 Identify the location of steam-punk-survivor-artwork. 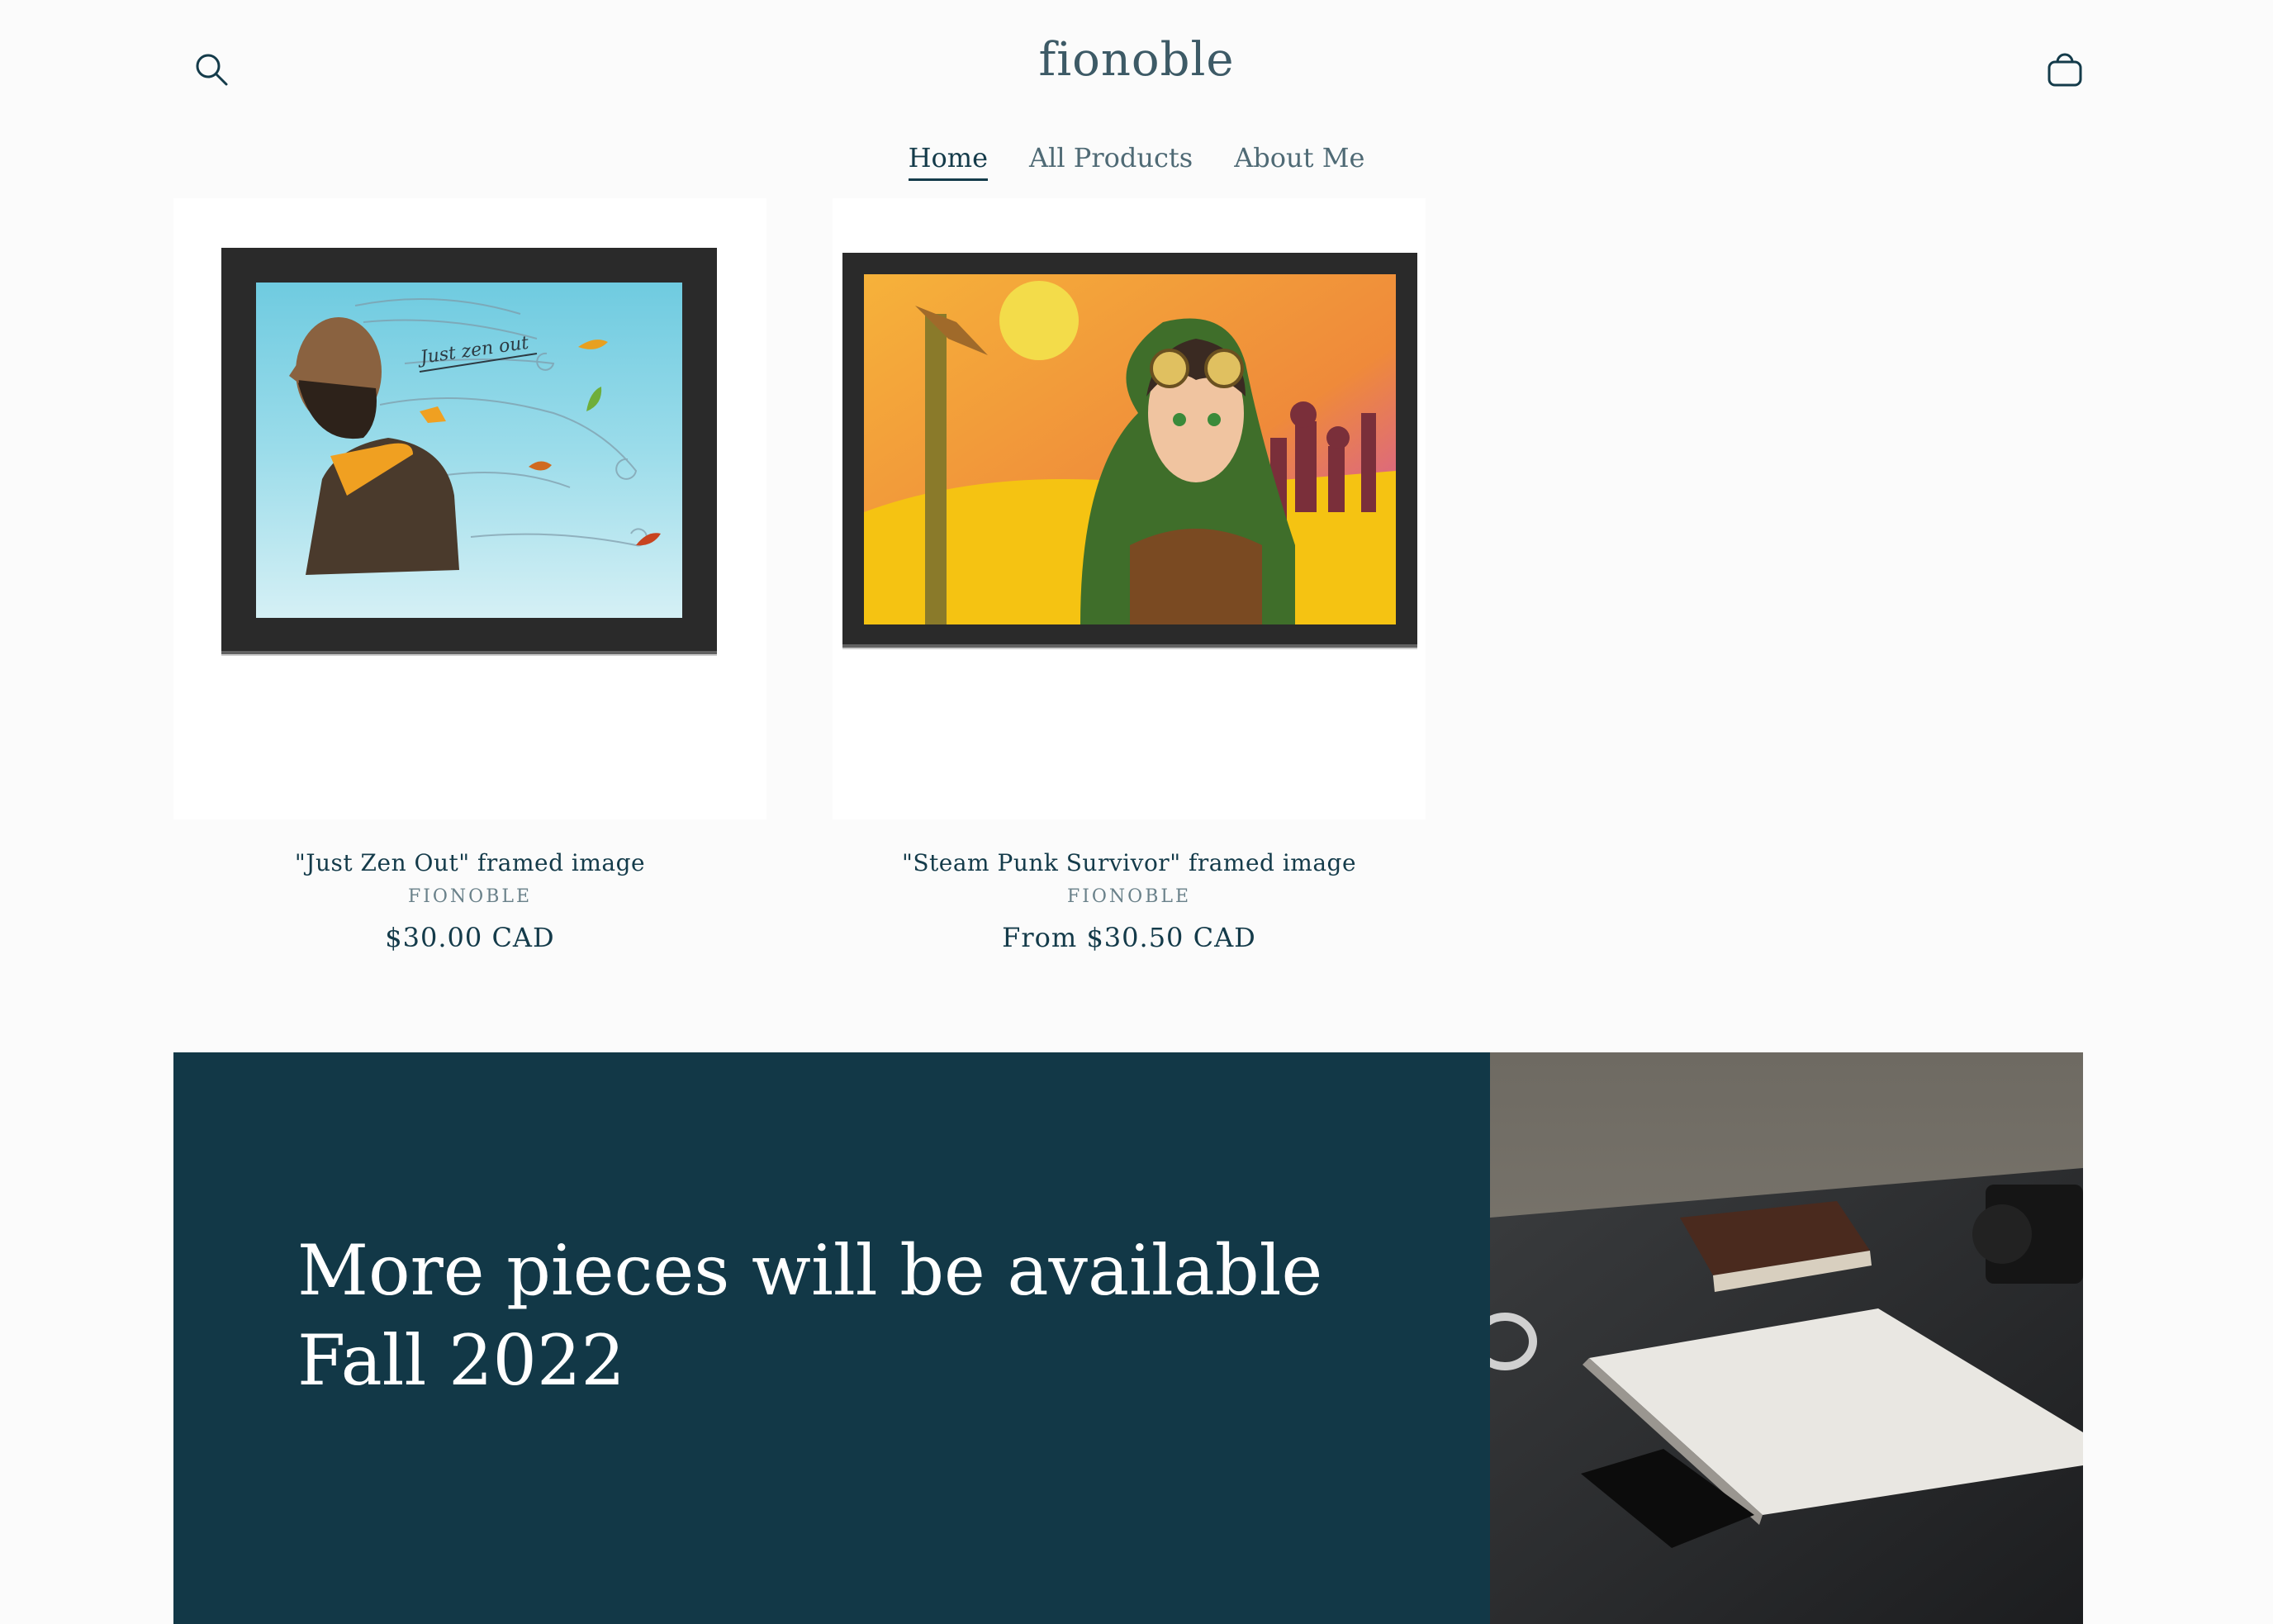
(1129, 451).